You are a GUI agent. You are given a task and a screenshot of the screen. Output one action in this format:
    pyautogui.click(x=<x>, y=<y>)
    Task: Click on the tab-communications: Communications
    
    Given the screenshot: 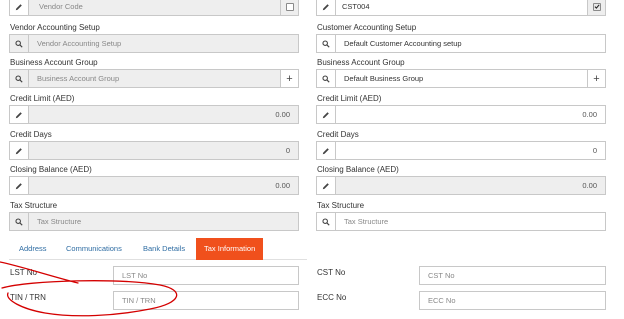 What is the action you would take?
    pyautogui.click(x=94, y=249)
    